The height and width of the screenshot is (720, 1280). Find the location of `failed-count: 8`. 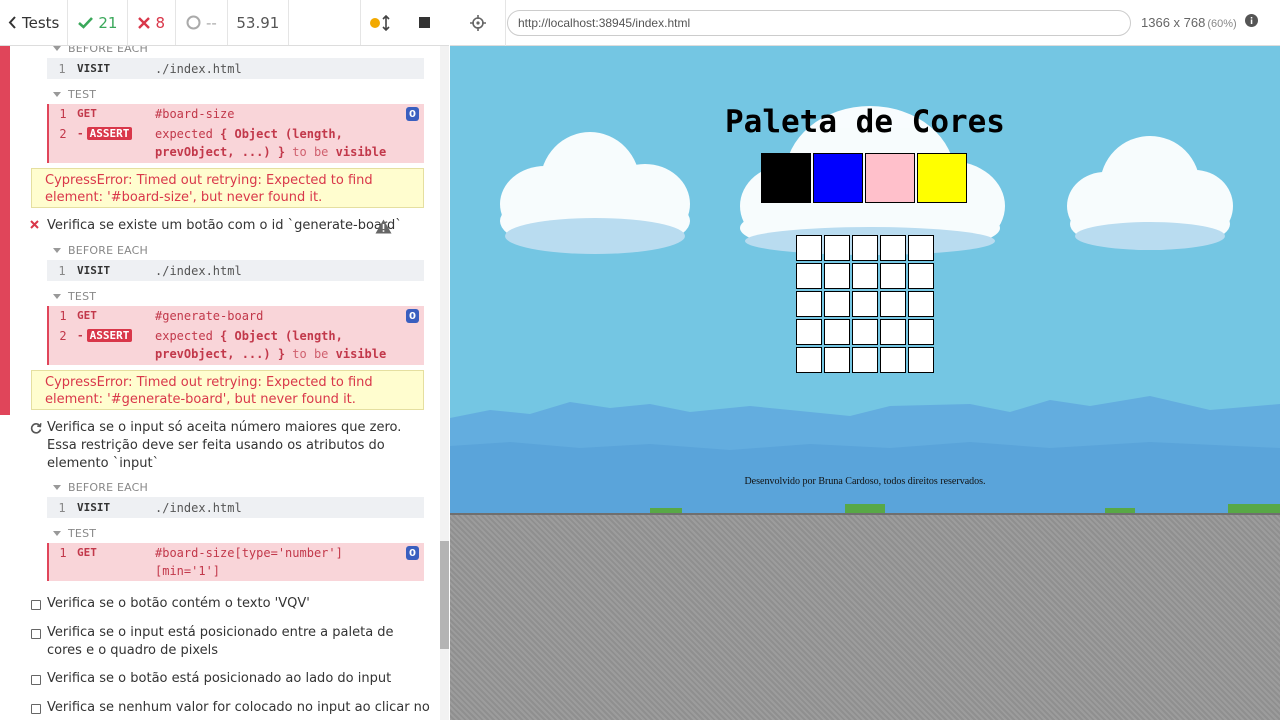

failed-count: 8 is located at coordinates (152, 22).